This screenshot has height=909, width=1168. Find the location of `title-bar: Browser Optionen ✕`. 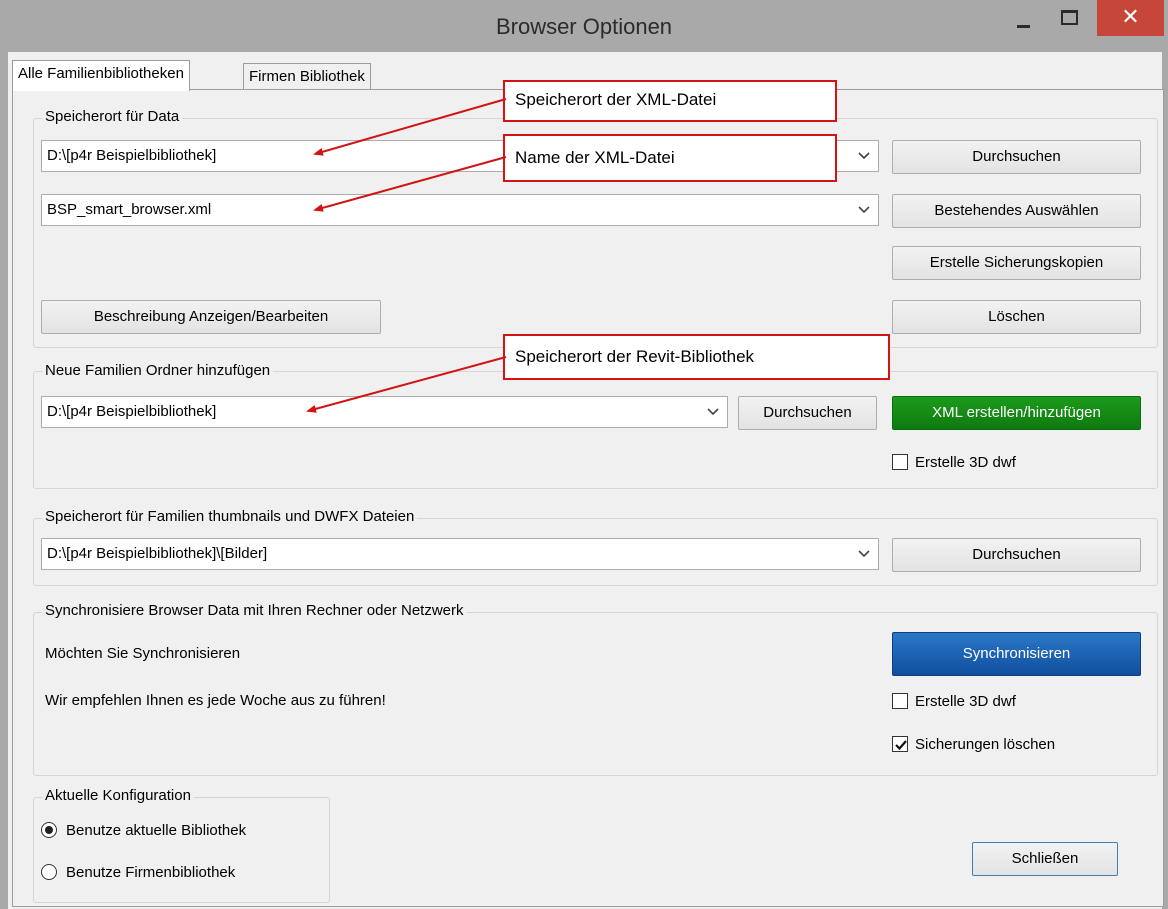

title-bar: Browser Optionen ✕ is located at coordinates (584, 26).